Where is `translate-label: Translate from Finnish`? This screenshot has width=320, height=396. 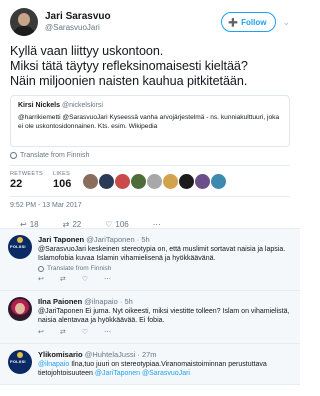 translate-label: Translate from Finnish is located at coordinates (55, 155).